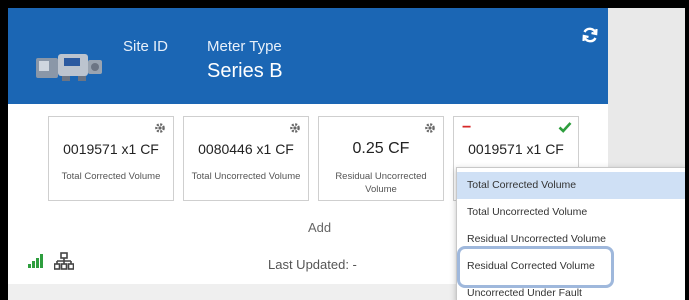  Describe the element at coordinates (245, 71) in the screenshot. I see `meter-type-value: Series B` at that location.